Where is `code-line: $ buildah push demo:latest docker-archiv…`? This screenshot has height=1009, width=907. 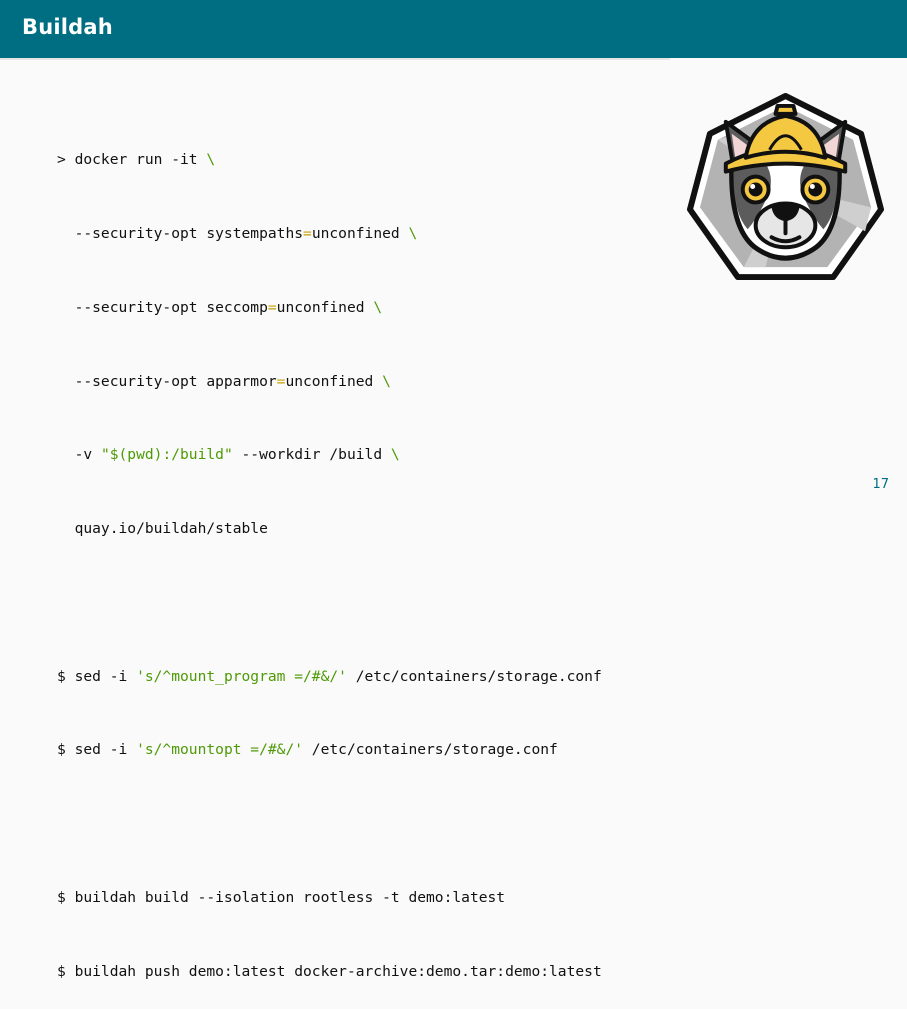
code-line: $ buildah push demo:latest docker-archiv… is located at coordinates (329, 972).